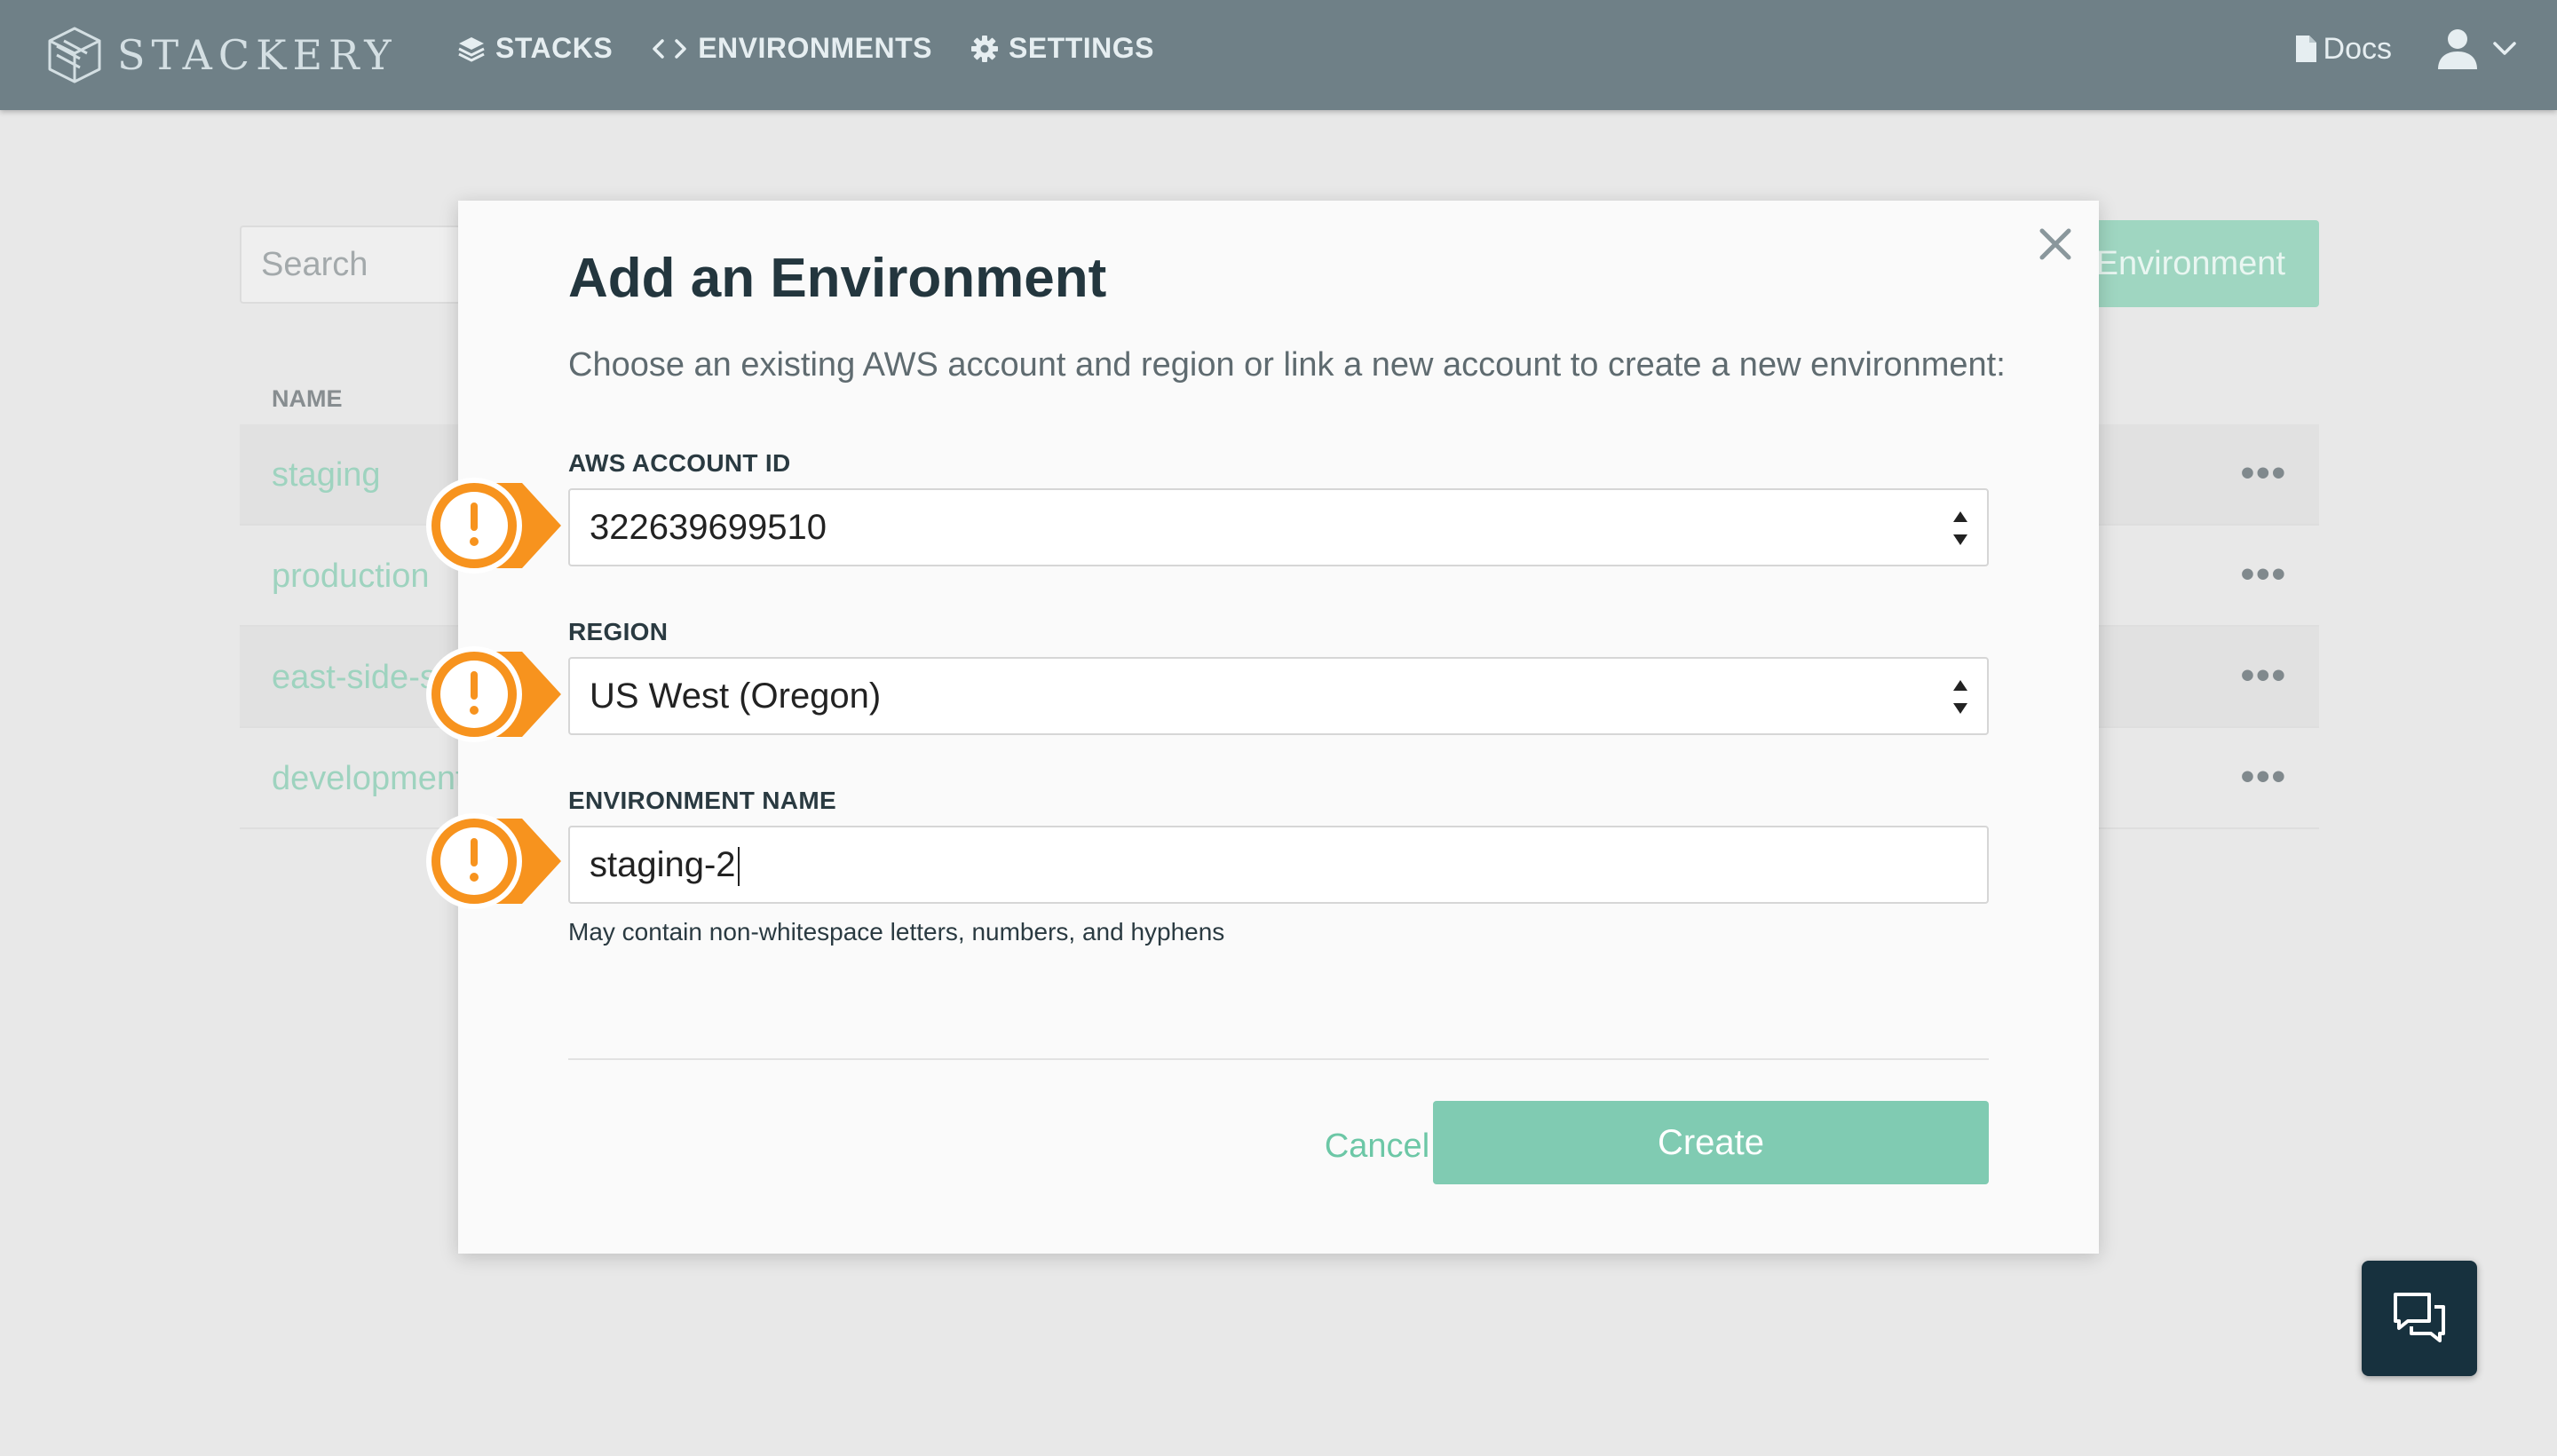  Describe the element at coordinates (2504, 48) in the screenshot. I see `chevron-down-icon` at that location.